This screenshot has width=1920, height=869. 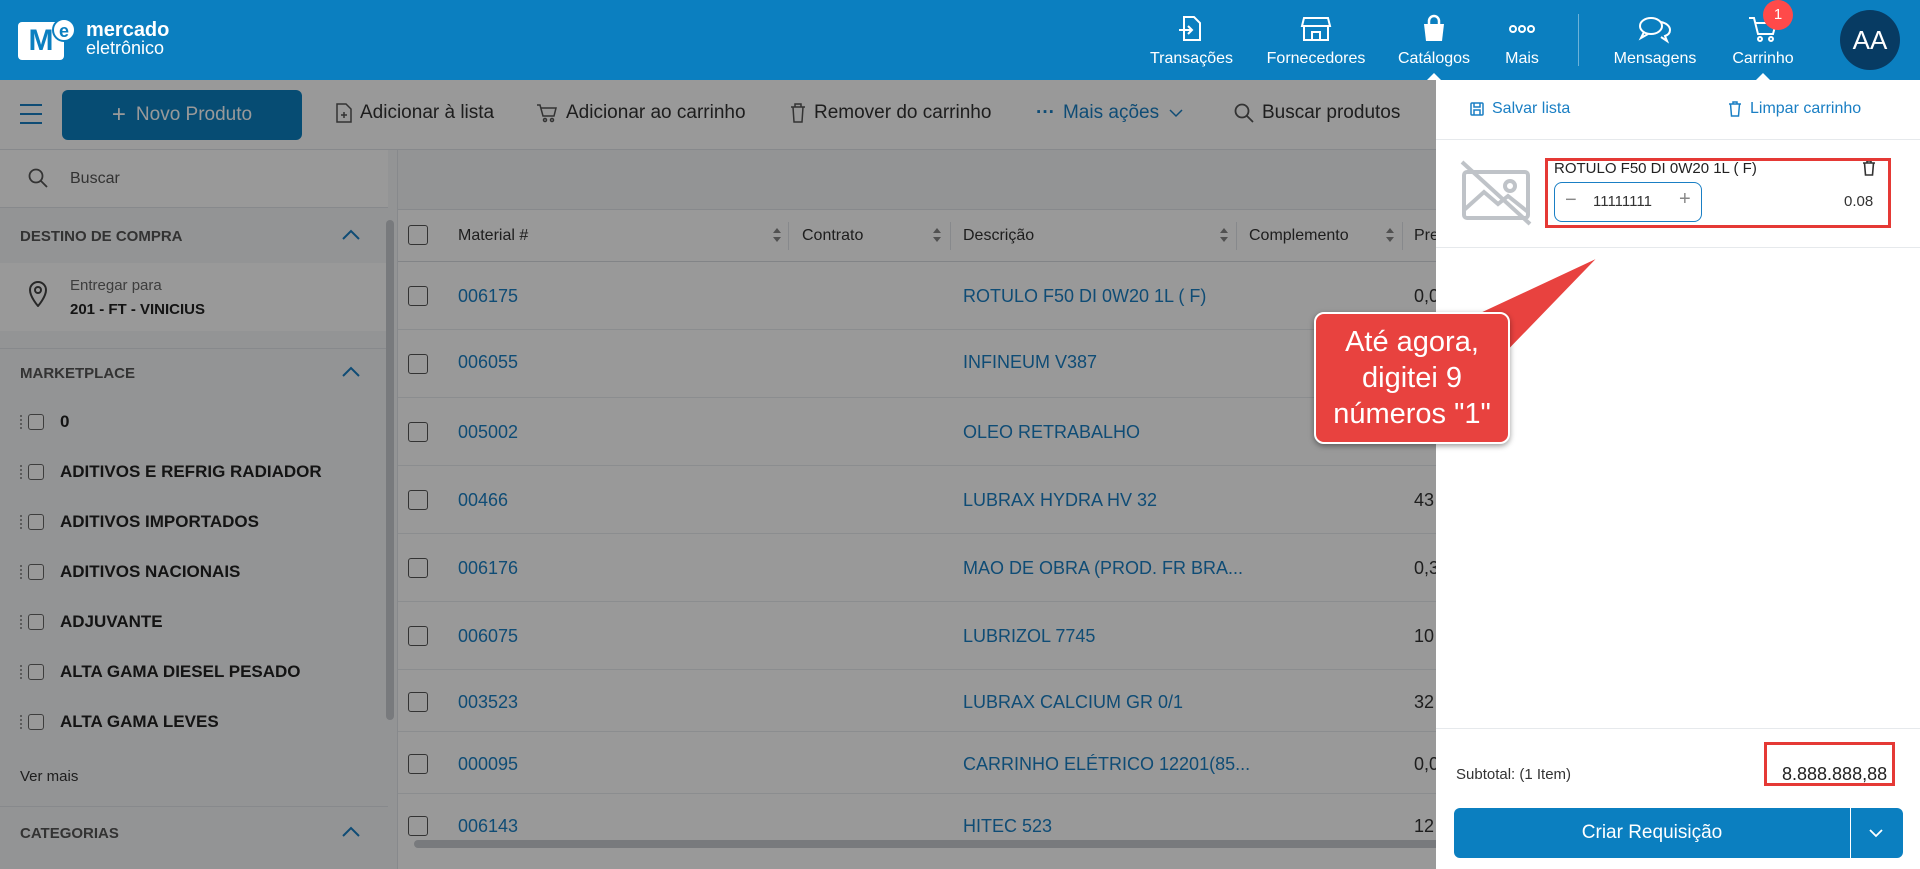 What do you see at coordinates (1655, 30) in the screenshot?
I see `chat-bubbles-icon` at bounding box center [1655, 30].